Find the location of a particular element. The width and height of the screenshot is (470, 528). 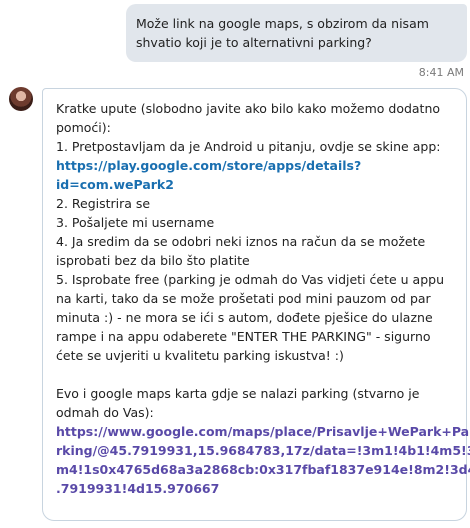

message-text-line: odmah do Vas): is located at coordinates (105, 412).